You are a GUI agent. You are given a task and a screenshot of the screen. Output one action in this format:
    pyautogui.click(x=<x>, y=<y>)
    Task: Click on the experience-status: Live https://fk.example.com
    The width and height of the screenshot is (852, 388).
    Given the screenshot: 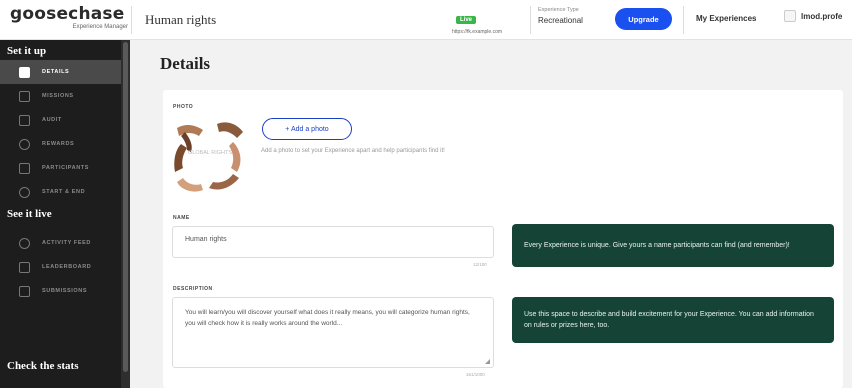 What is the action you would take?
    pyautogui.click(x=484, y=21)
    